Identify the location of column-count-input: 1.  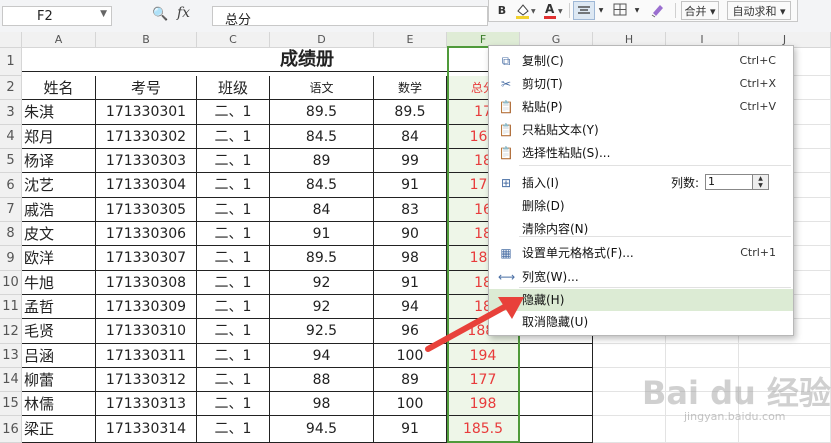
(729, 182).